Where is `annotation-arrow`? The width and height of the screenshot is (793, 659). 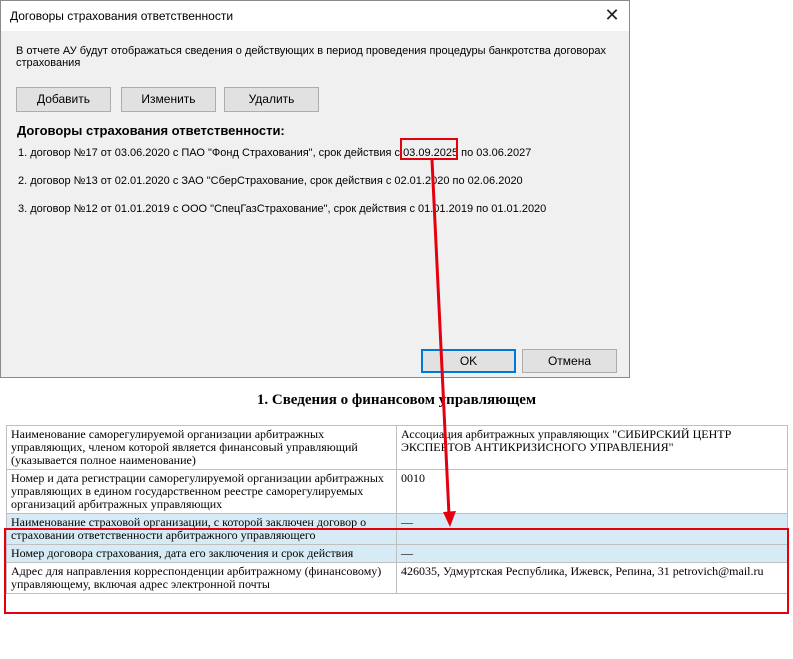
annotation-arrow is located at coordinates (443, 343).